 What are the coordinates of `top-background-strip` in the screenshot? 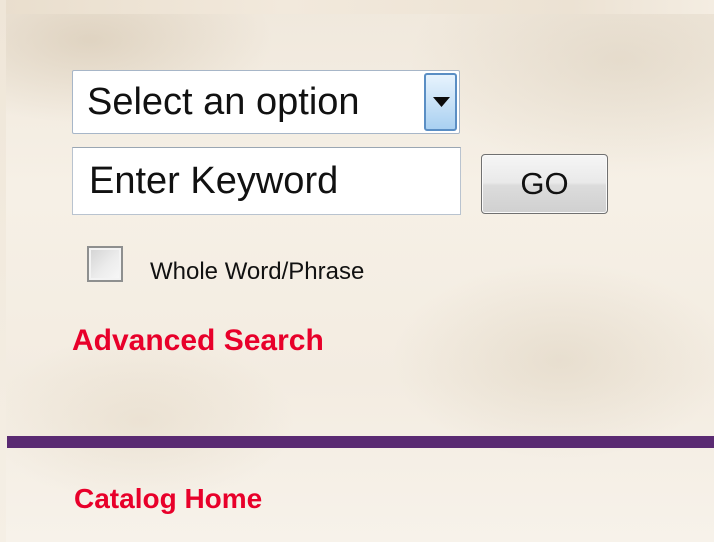 It's located at (357, 7).